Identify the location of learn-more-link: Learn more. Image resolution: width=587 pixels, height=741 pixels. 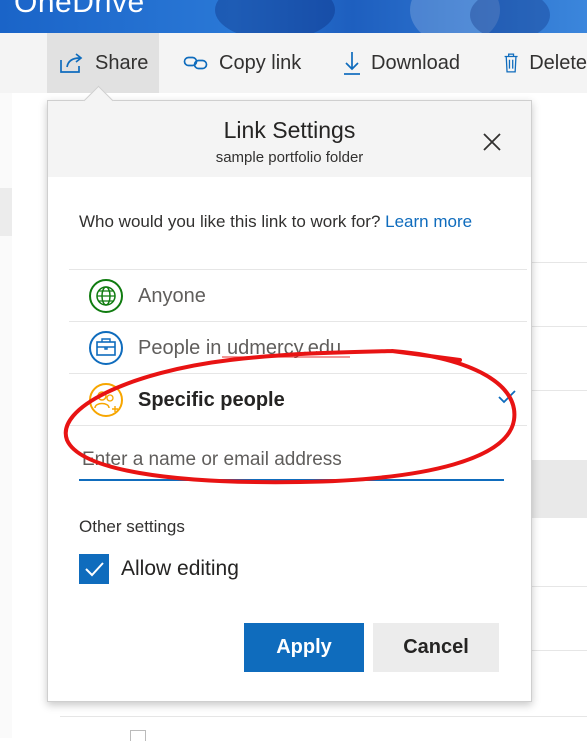
(428, 221).